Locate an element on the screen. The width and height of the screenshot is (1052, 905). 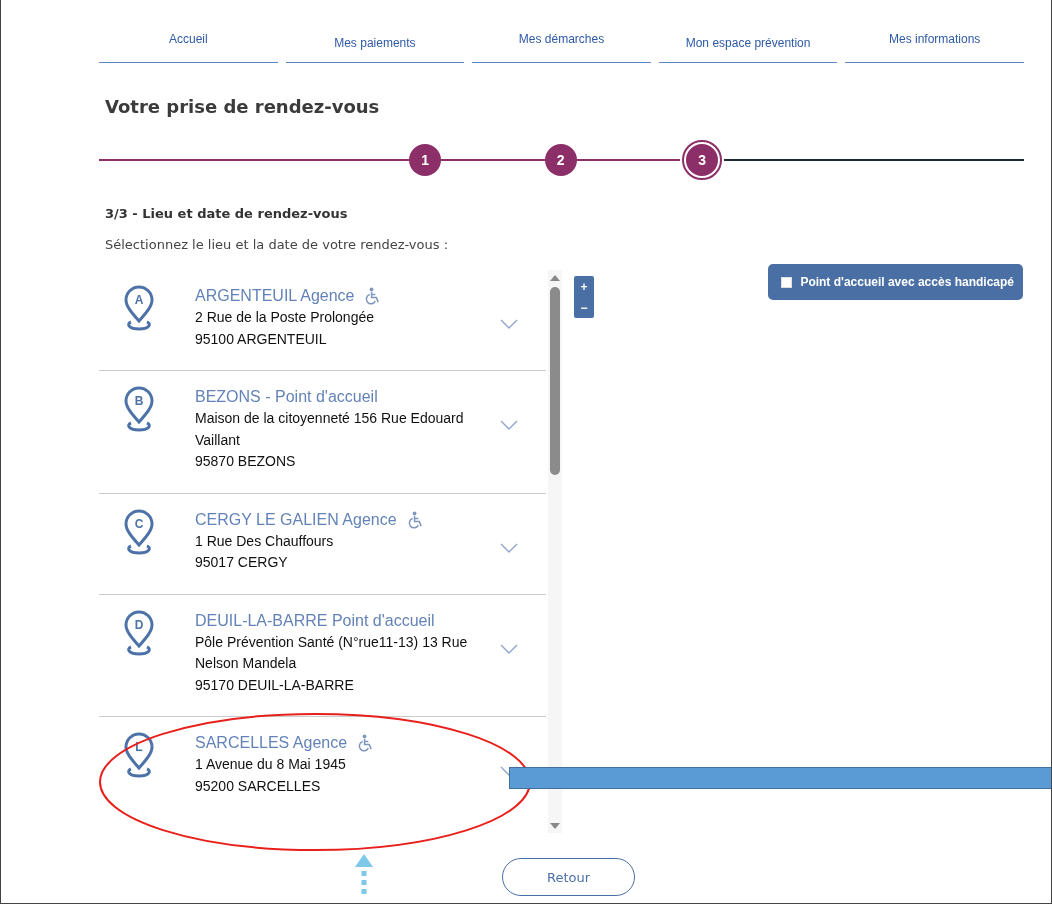
instruction-text: Sélectionnez le lieu et la date de votre rendez-vous : is located at coordinates (277, 244).